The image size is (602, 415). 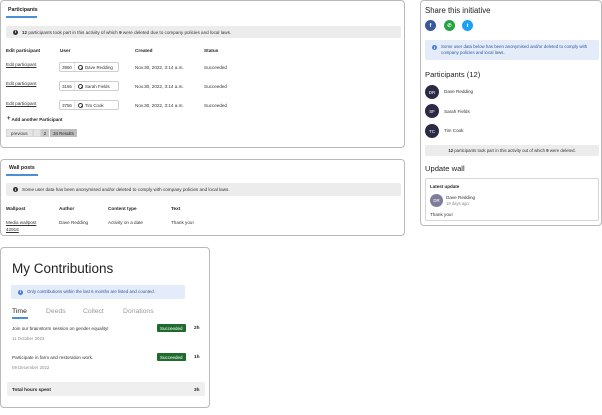 I want to click on wallpost-content-type: Activity on a date, so click(x=125, y=222).